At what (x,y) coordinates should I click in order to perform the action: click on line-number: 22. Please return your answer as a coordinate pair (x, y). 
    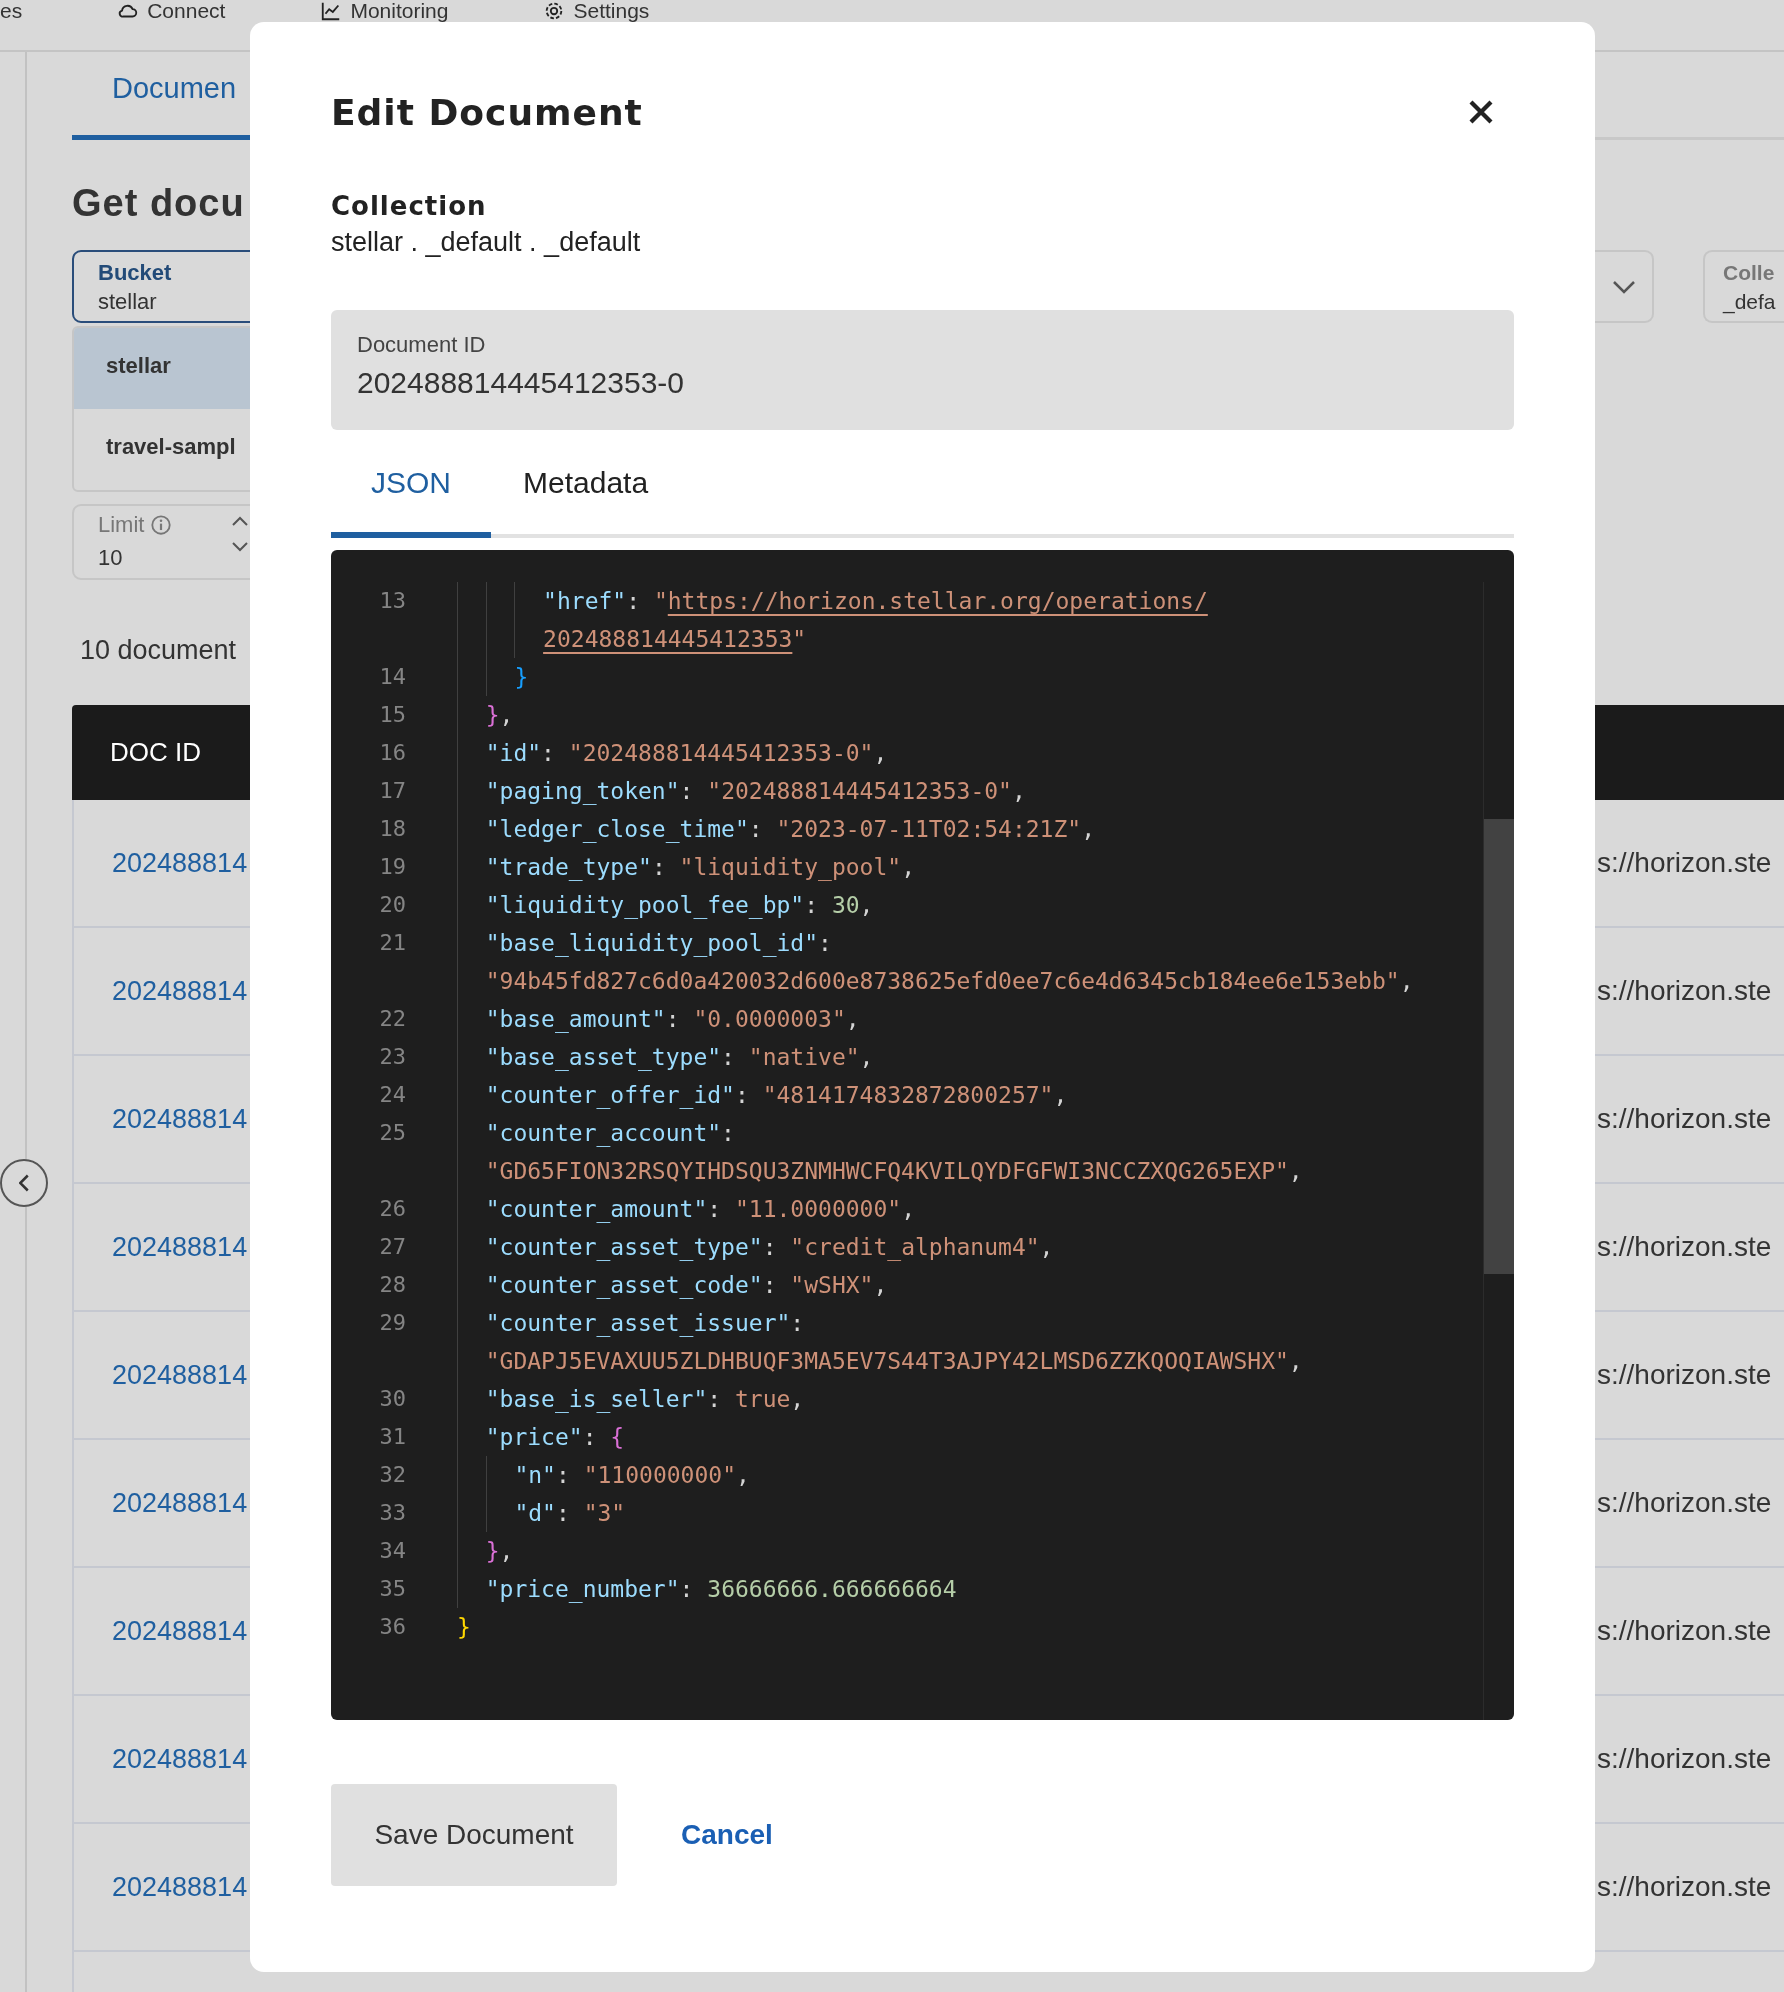
    Looking at the image, I should click on (392, 1019).